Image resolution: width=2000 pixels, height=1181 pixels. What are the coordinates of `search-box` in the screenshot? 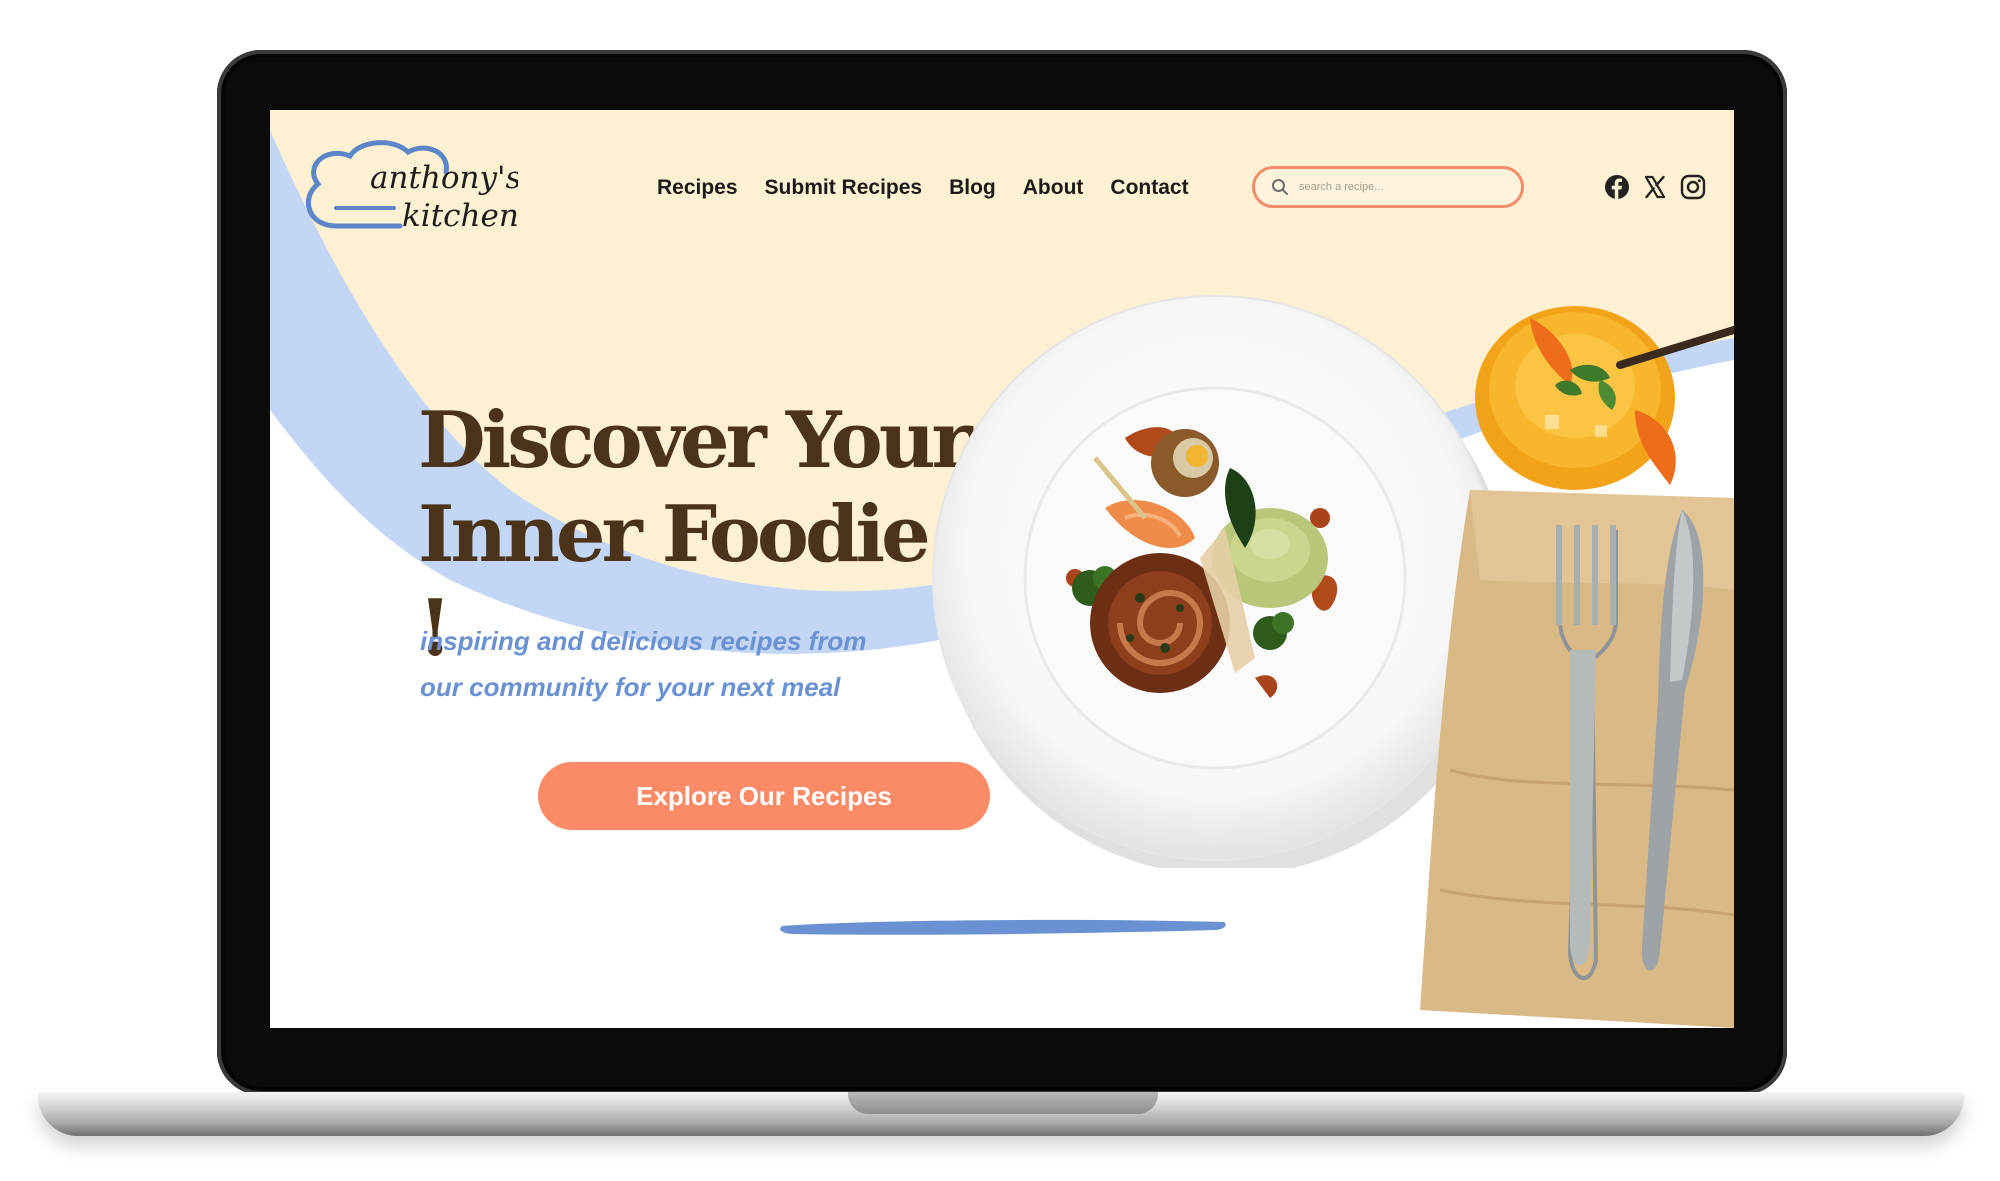 It's located at (1388, 187).